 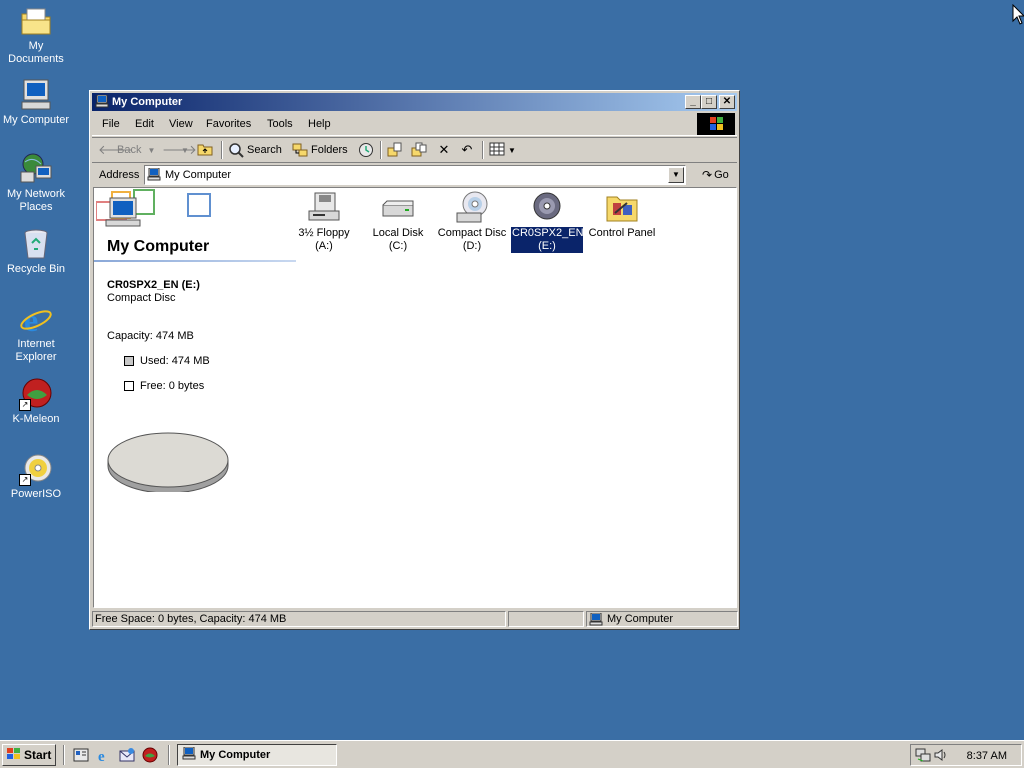 I want to click on copy-to-button, so click(x=420, y=150).